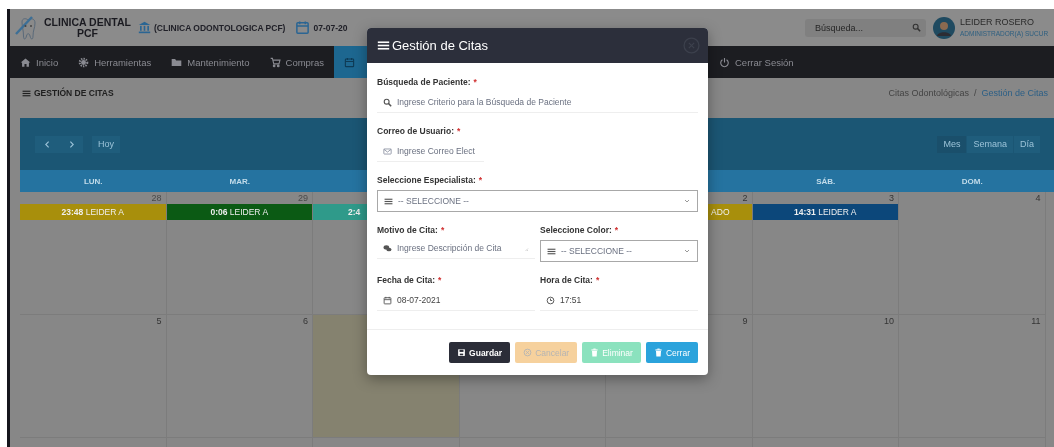 The width and height of the screenshot is (1054, 447). I want to click on folder-icon, so click(177, 62).